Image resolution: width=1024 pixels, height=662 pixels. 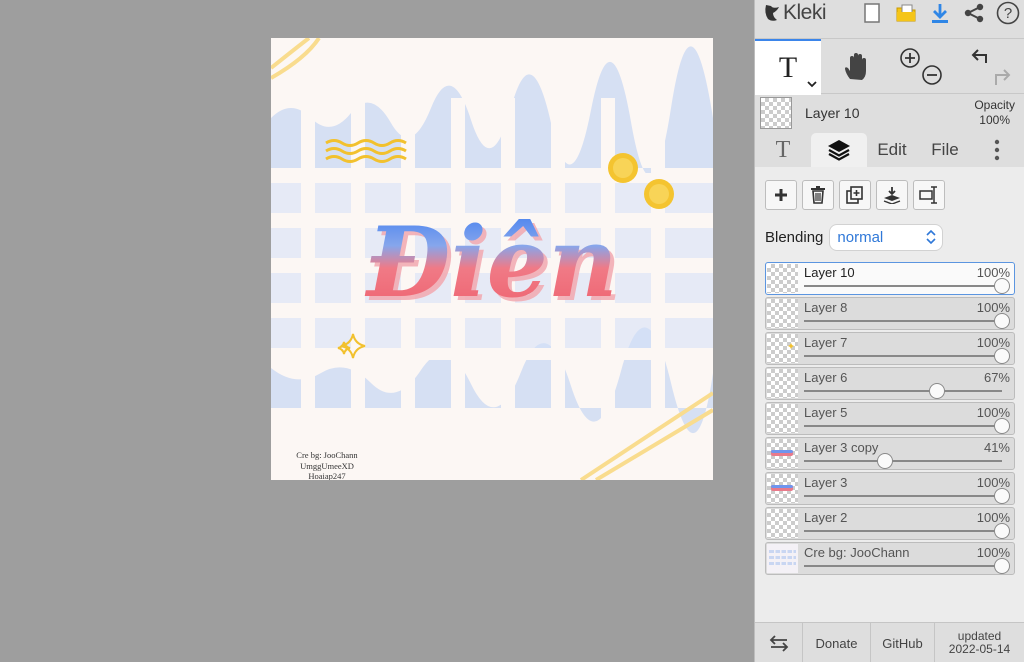 What do you see at coordinates (327, 455) in the screenshot?
I see `credit-line: Cre bg: JooChann` at bounding box center [327, 455].